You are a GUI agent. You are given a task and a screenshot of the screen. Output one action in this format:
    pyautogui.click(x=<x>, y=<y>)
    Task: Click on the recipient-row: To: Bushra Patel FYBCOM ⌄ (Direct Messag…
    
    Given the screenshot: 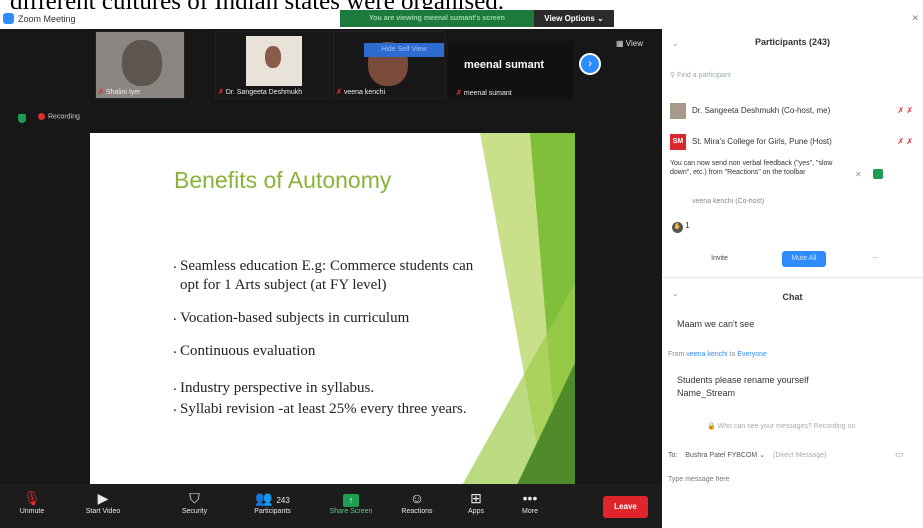 What is the action you would take?
    pyautogui.click(x=747, y=455)
    